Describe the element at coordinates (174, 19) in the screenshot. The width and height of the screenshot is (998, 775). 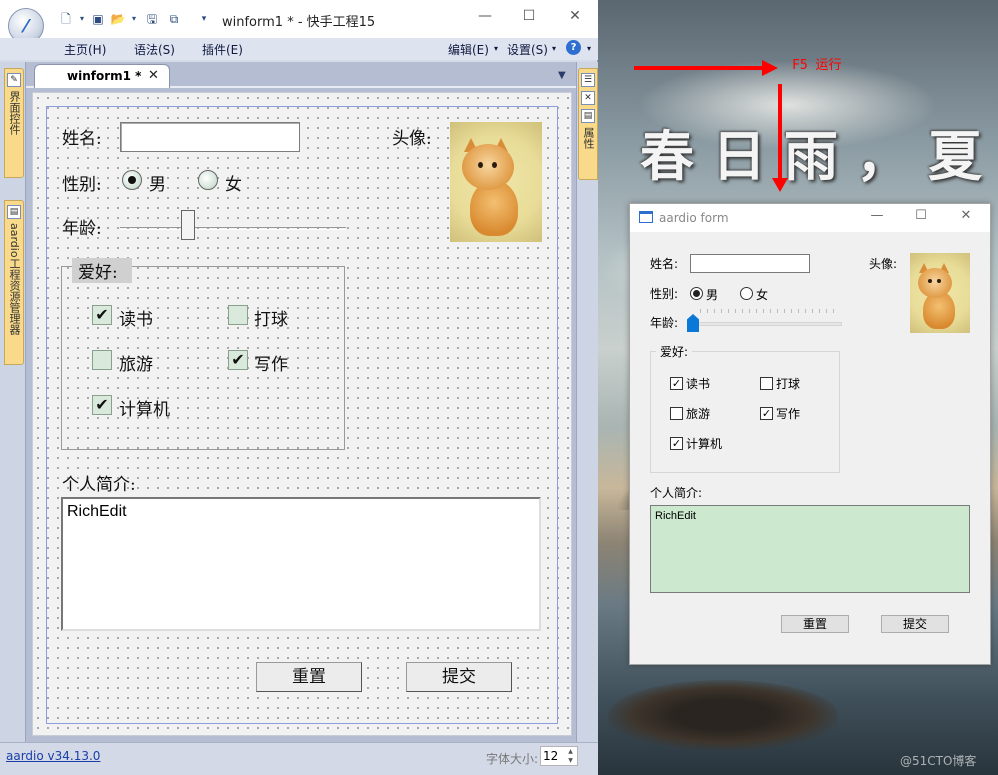
I see `save-all-icon: ⧉` at that location.